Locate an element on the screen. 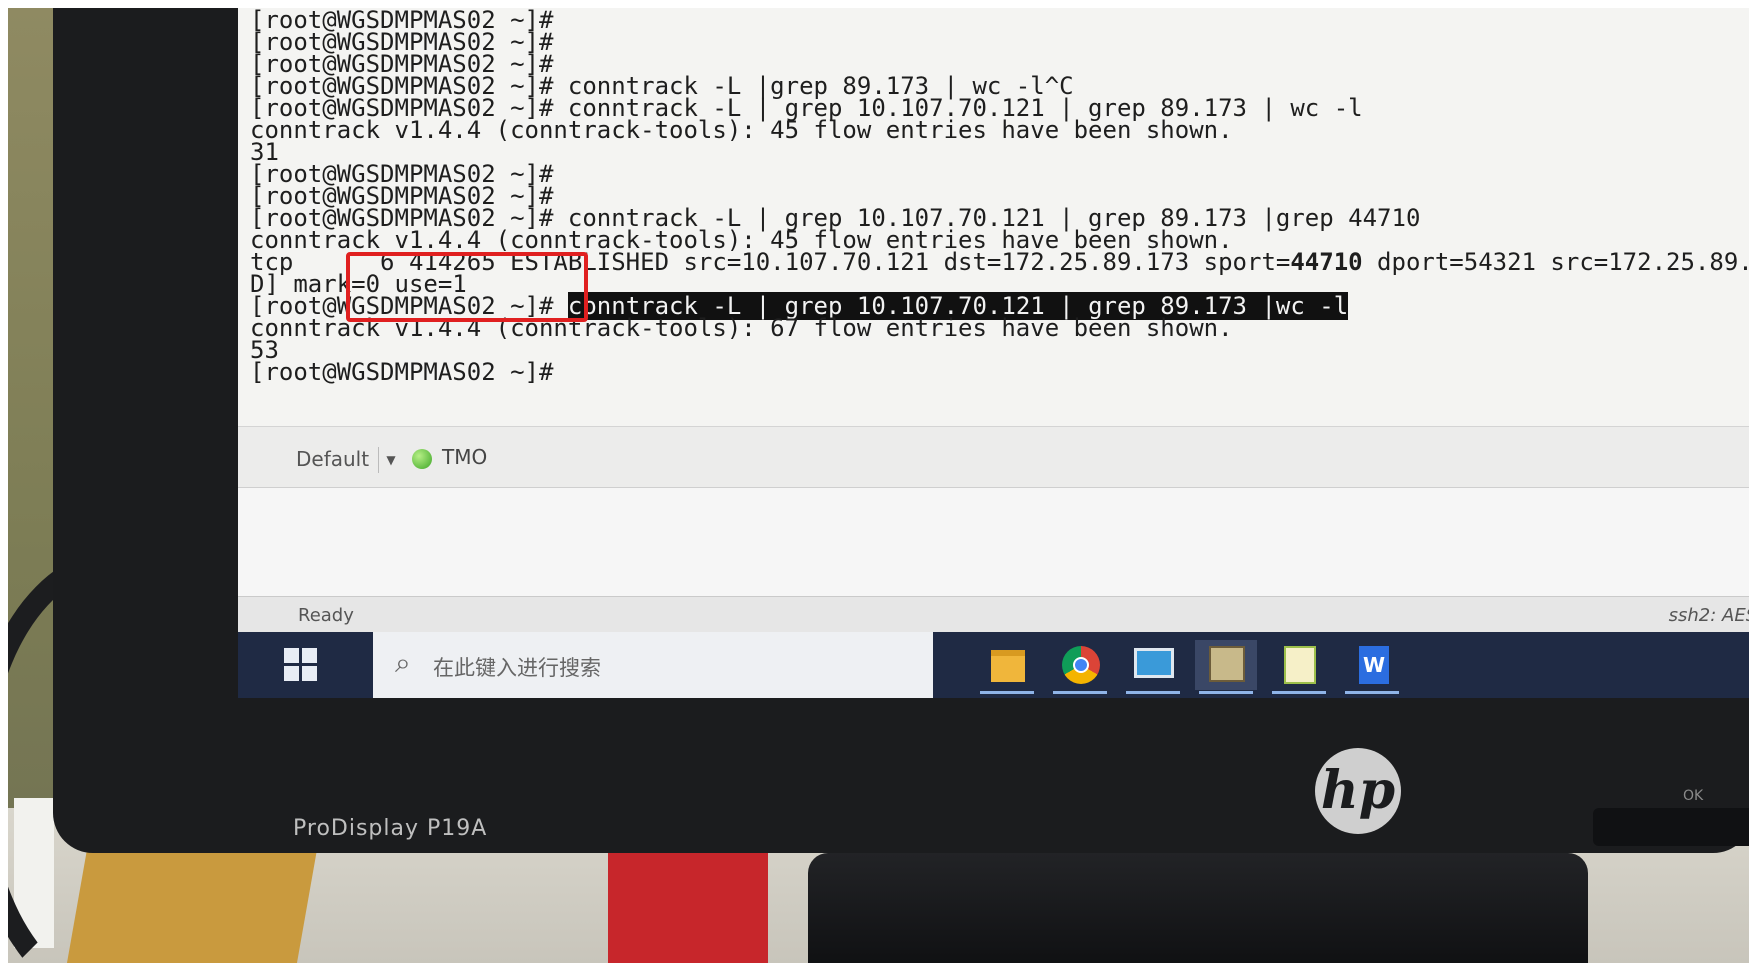 This screenshot has height=971, width=1757. hp-logo: hp is located at coordinates (1358, 791).